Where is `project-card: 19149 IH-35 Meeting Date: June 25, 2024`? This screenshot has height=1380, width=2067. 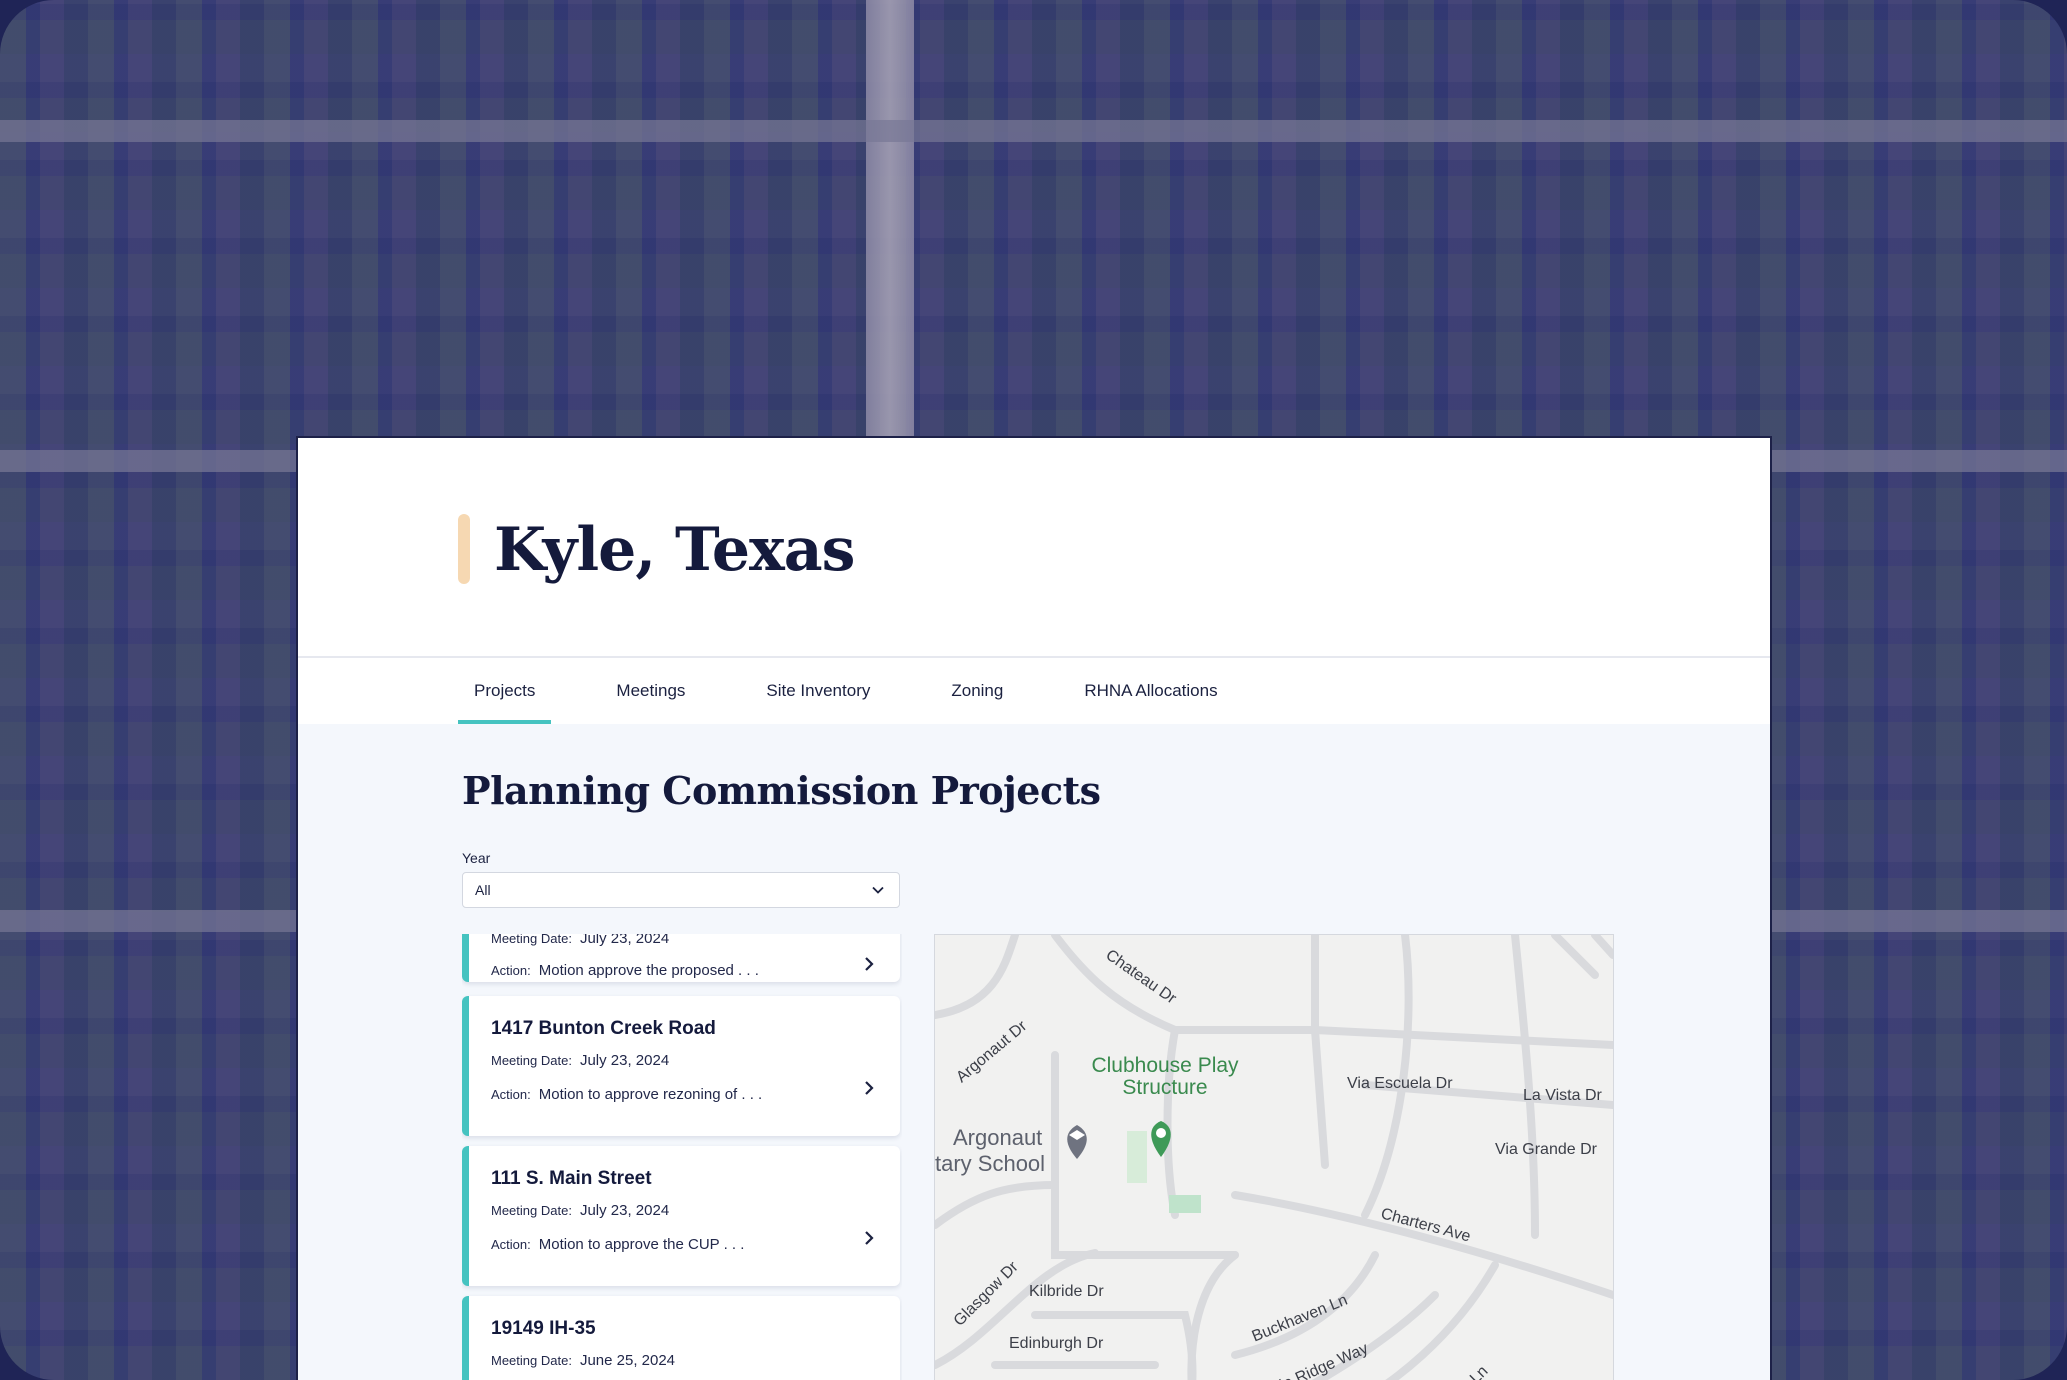 project-card: 19149 IH-35 Meeting Date: June 25, 2024 is located at coordinates (681, 1338).